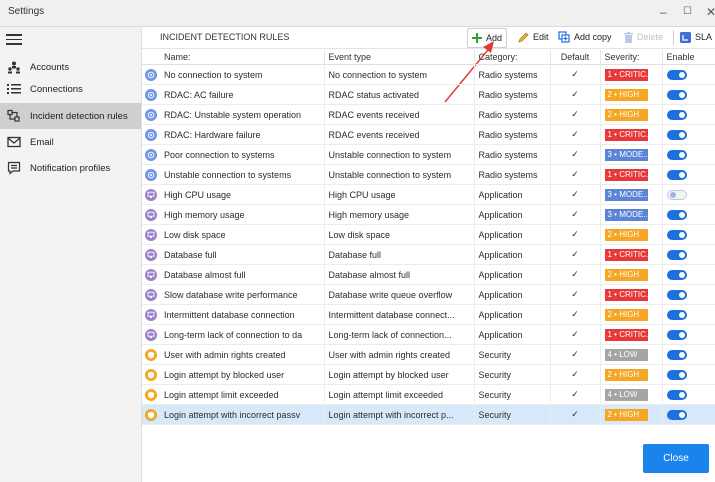  Describe the element at coordinates (399, 354) in the screenshot. I see `event-type: User with admin rights created` at that location.